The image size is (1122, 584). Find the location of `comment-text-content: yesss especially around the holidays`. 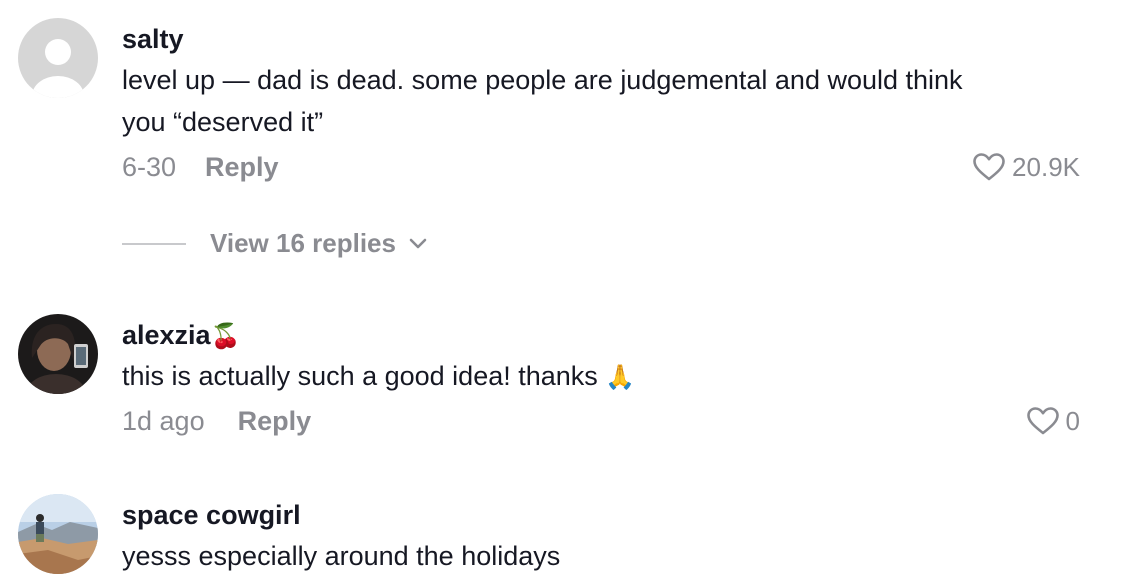

comment-text-content: yesss especially around the holidays is located at coordinates (341, 556).